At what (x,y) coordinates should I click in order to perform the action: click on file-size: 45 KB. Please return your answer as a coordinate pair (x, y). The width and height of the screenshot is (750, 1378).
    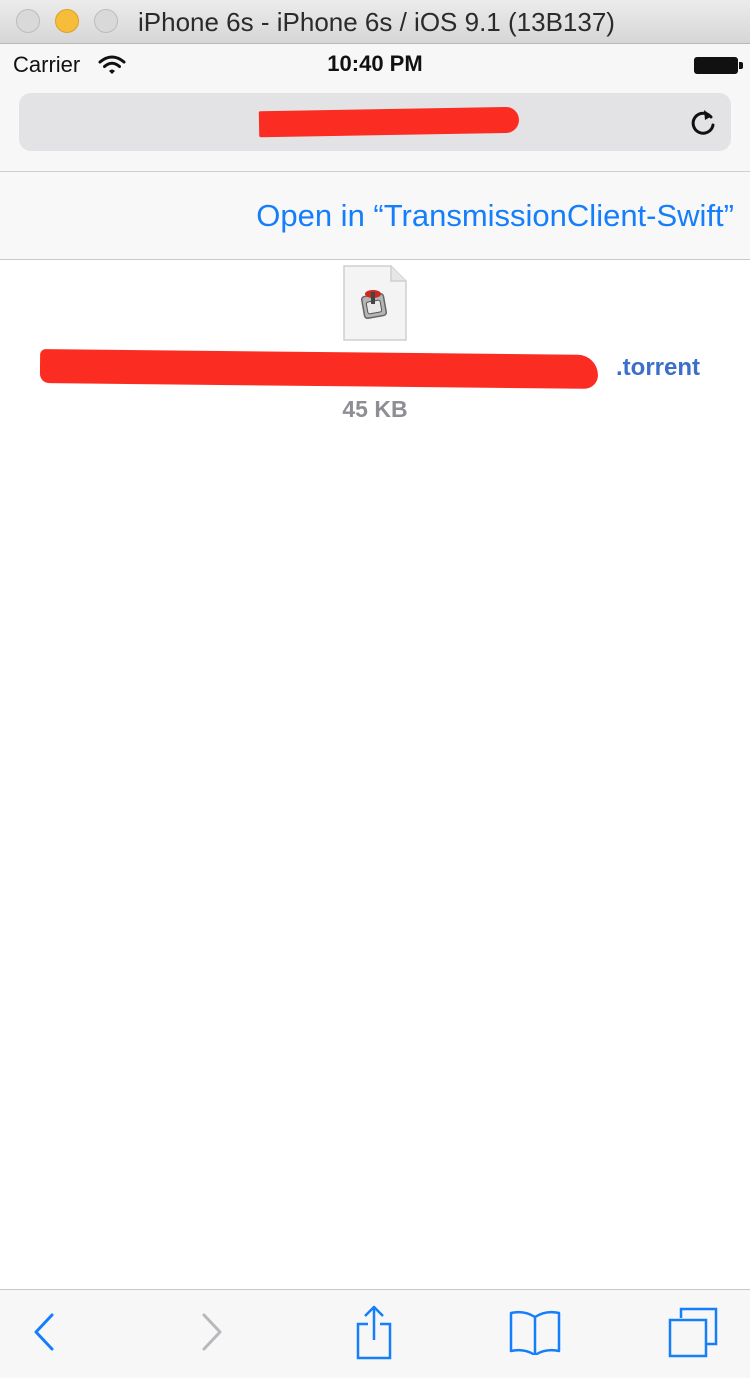
    Looking at the image, I should click on (375, 409).